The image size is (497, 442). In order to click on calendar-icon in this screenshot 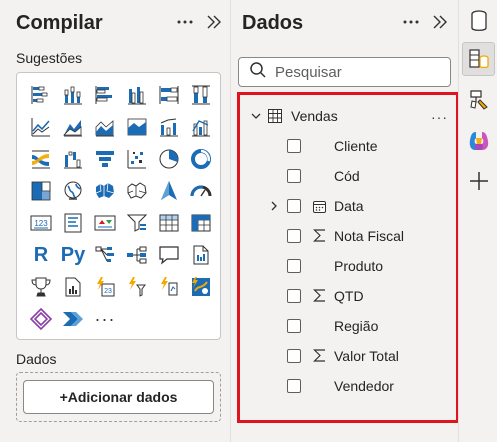, I will do `click(319, 206)`.